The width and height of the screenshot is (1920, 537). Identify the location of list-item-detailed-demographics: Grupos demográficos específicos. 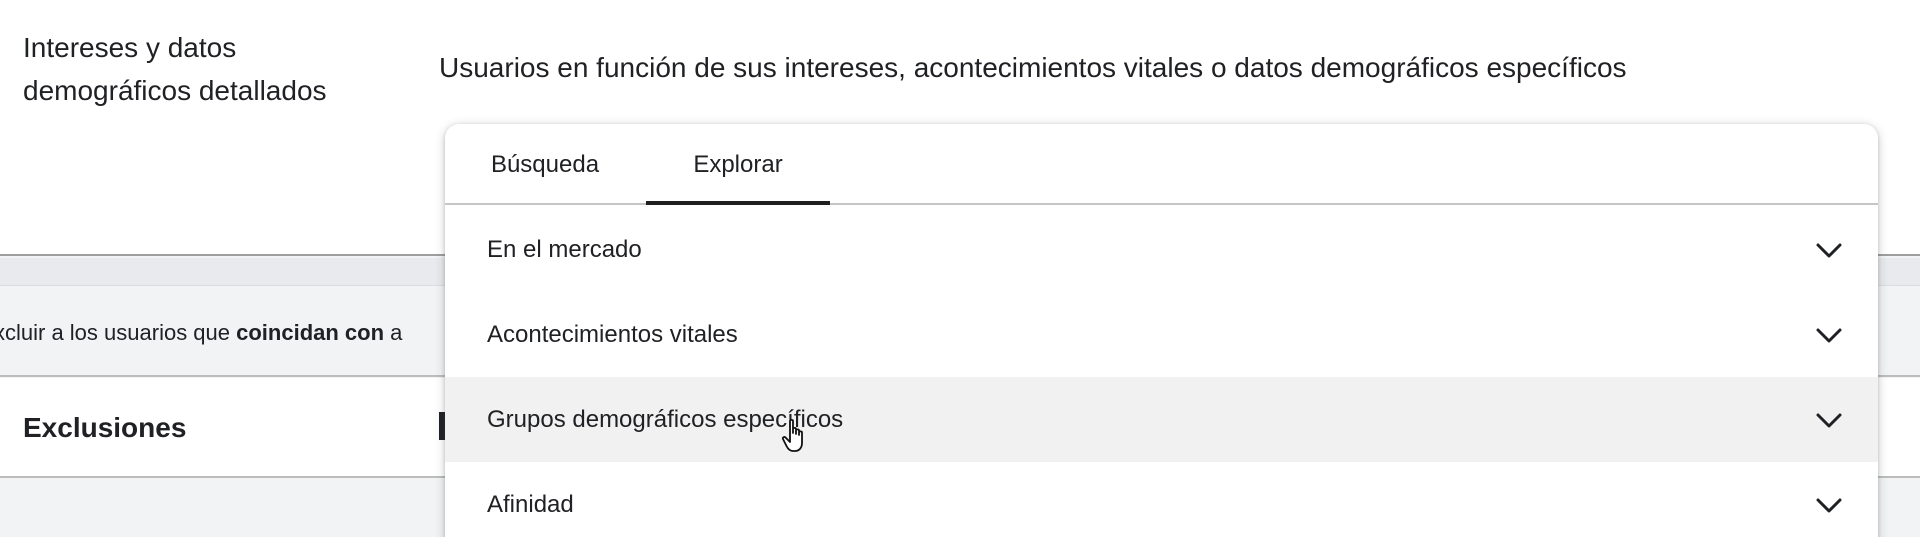
(1161, 419).